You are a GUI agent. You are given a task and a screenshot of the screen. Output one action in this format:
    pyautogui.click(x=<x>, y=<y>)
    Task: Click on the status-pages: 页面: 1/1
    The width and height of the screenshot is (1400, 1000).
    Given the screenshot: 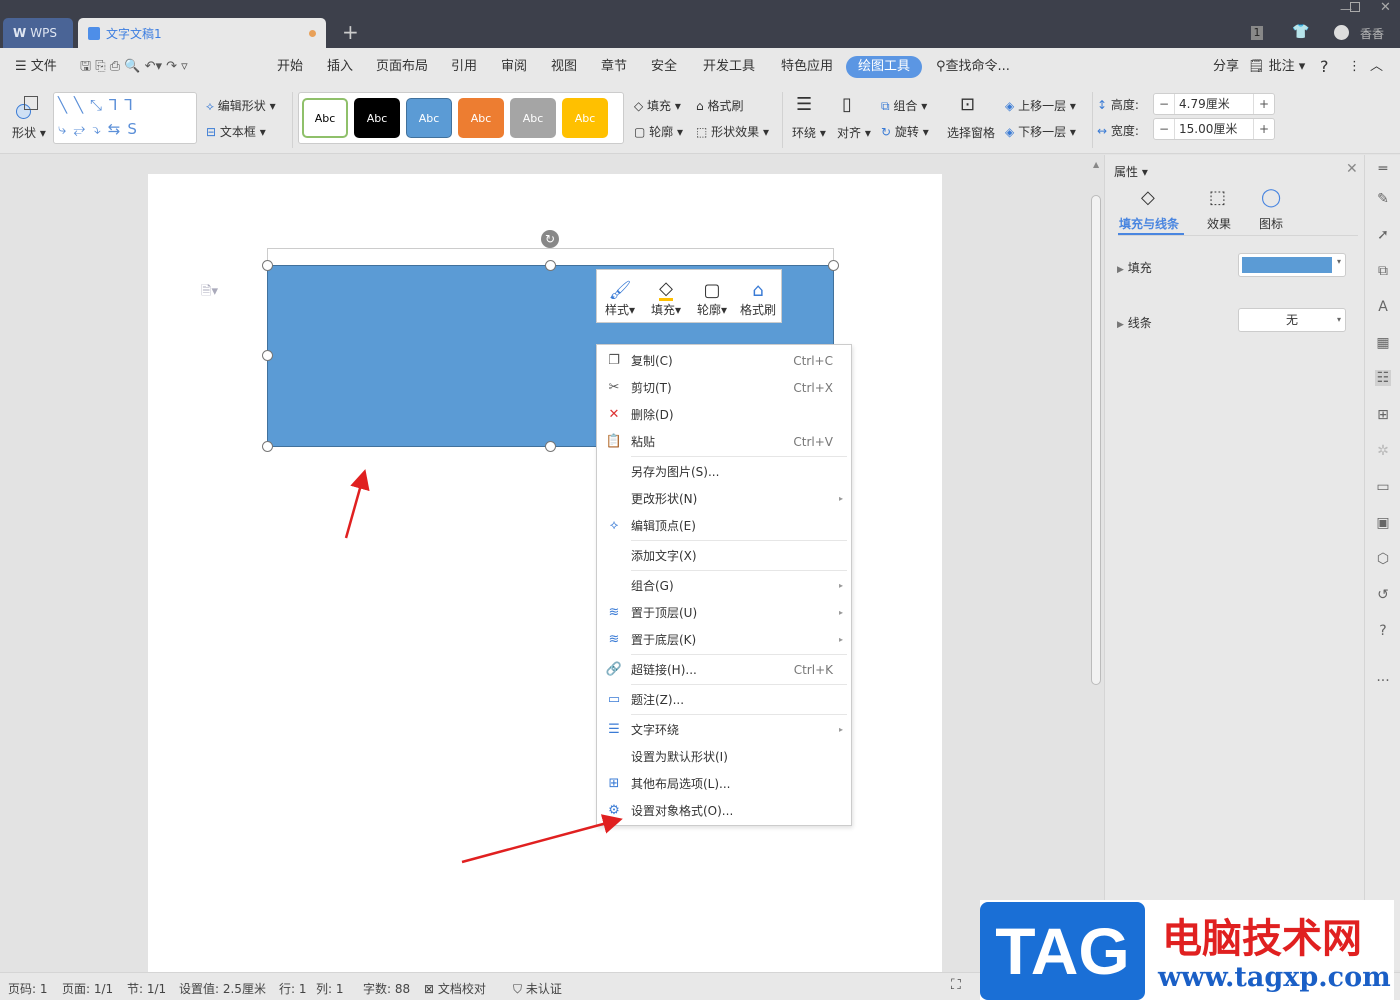 What is the action you would take?
    pyautogui.click(x=88, y=989)
    